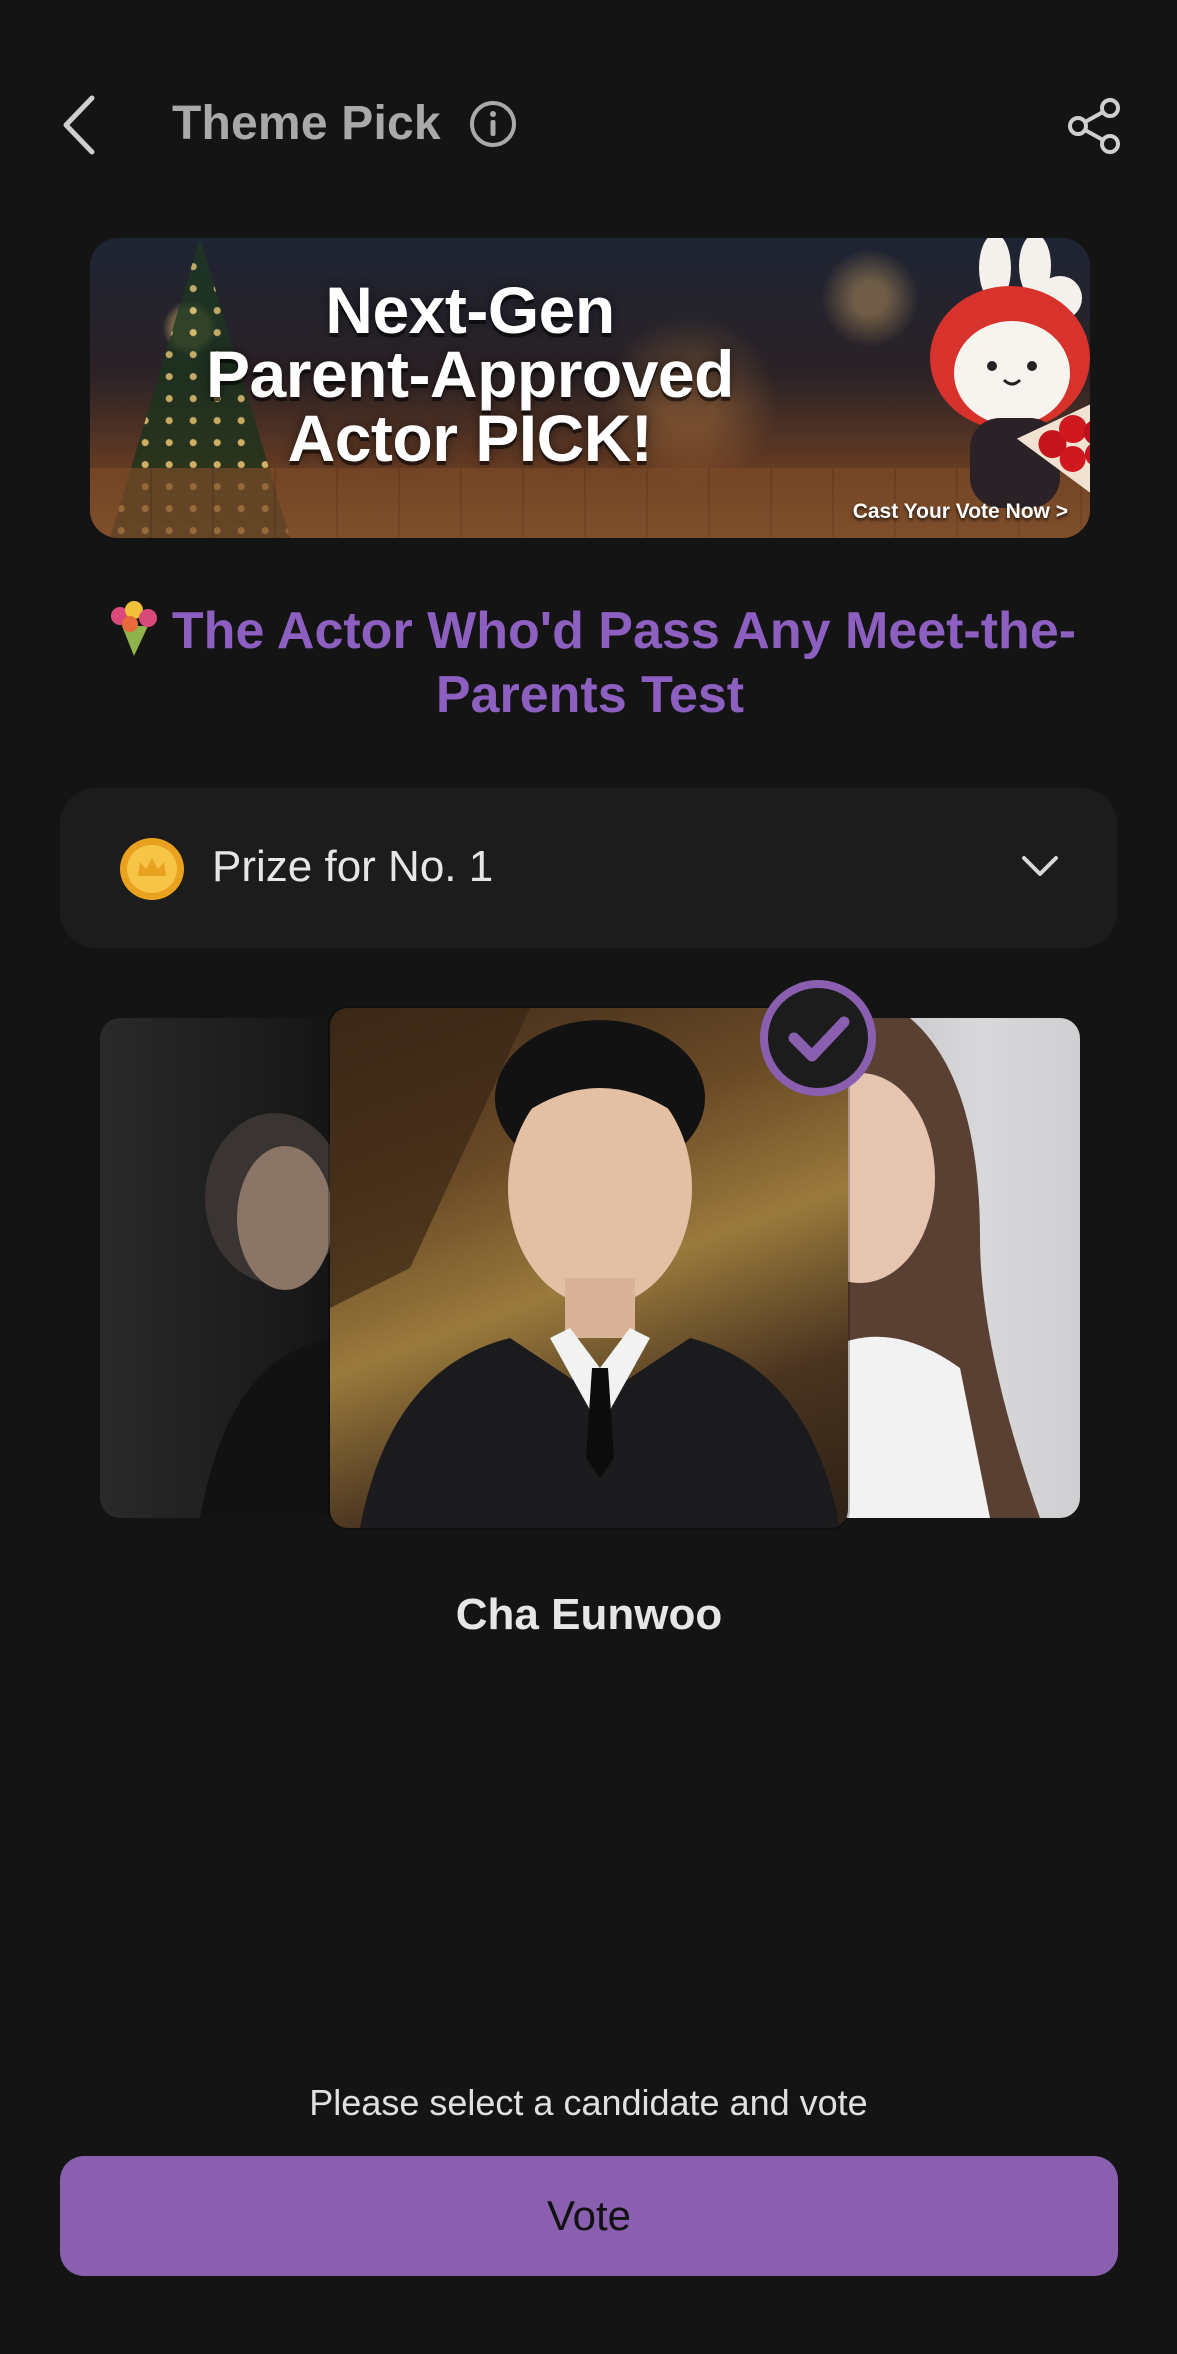  I want to click on banner-headline-line2: Parent-Approved, so click(470, 374).